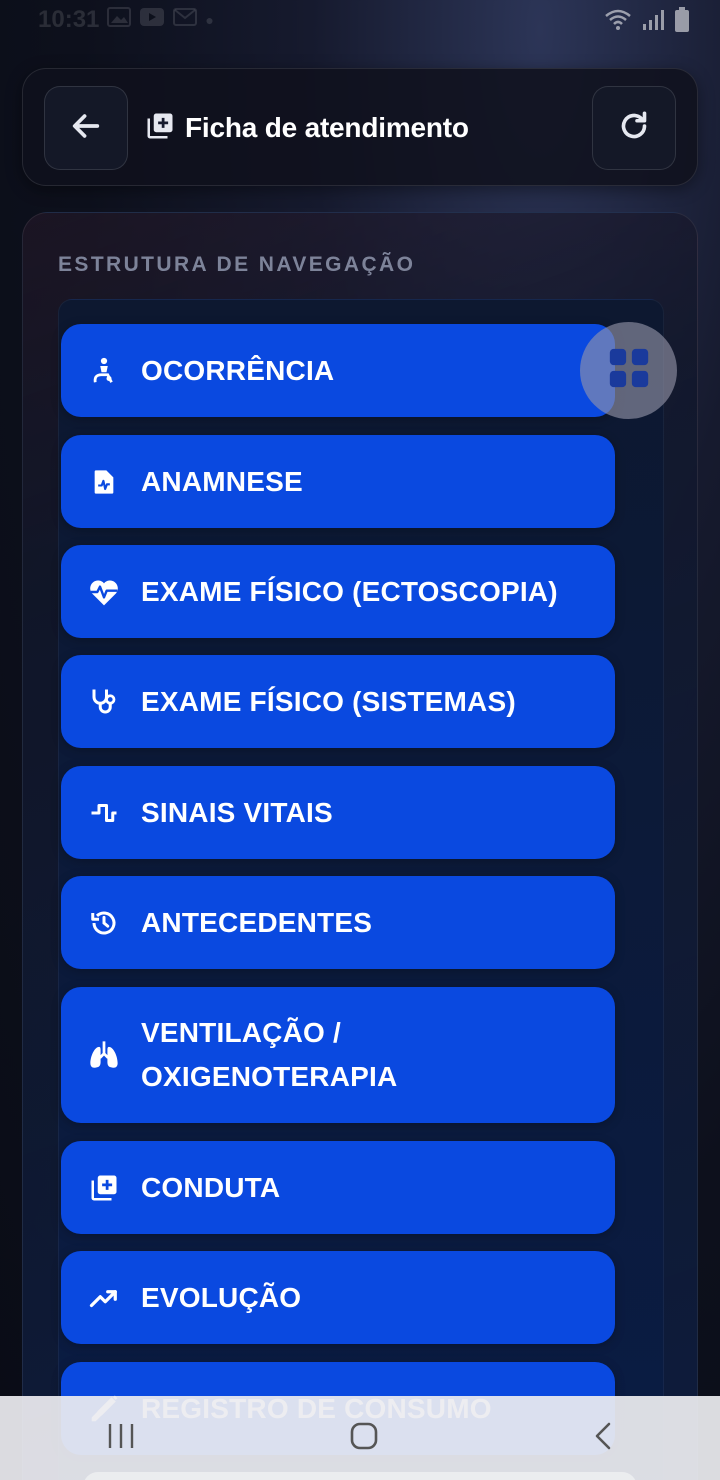 This screenshot has height=1480, width=720. Describe the element at coordinates (185, 20) in the screenshot. I see `gmail-icon` at that location.